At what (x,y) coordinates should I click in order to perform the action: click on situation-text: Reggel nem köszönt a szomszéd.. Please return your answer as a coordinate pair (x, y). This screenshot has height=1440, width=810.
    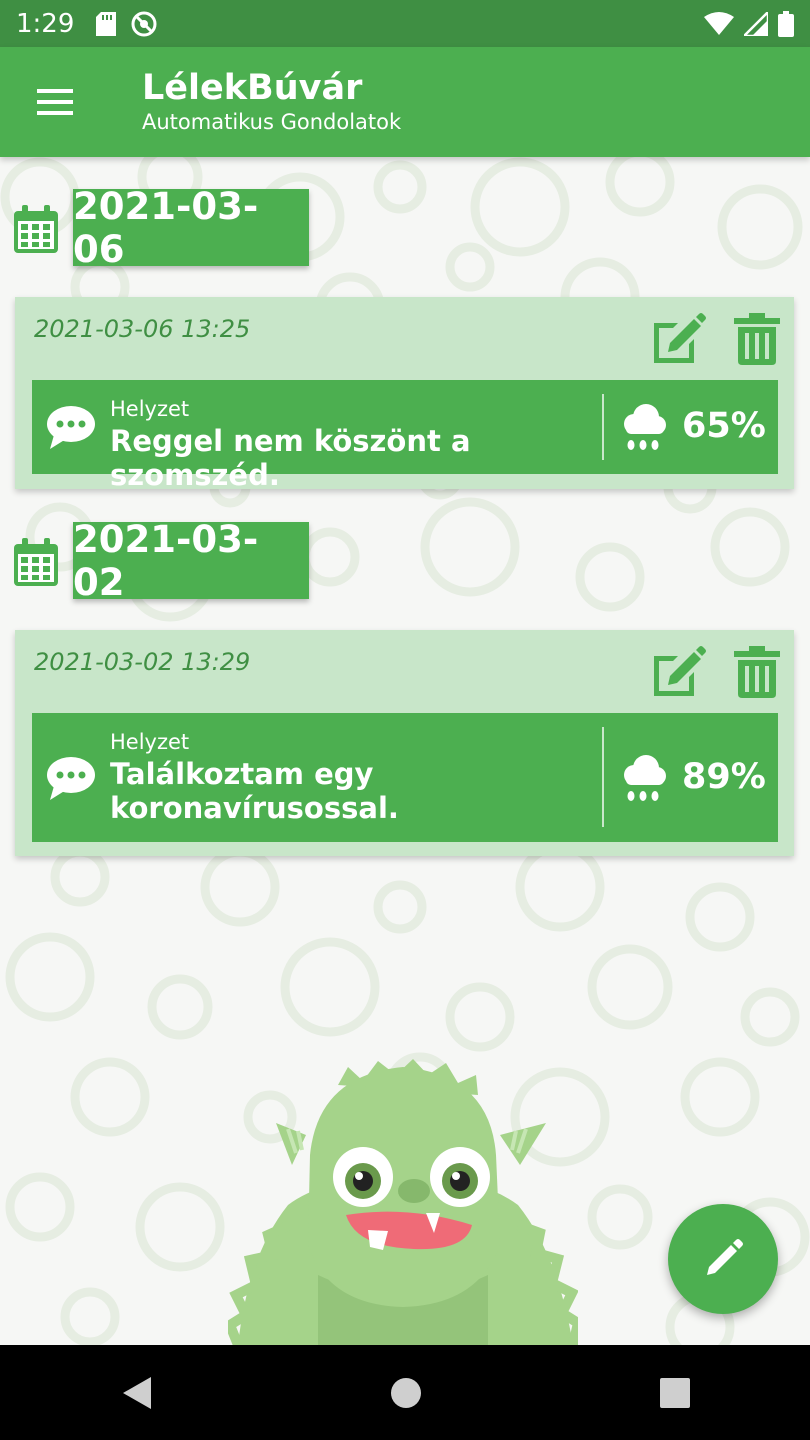
    Looking at the image, I should click on (290, 458).